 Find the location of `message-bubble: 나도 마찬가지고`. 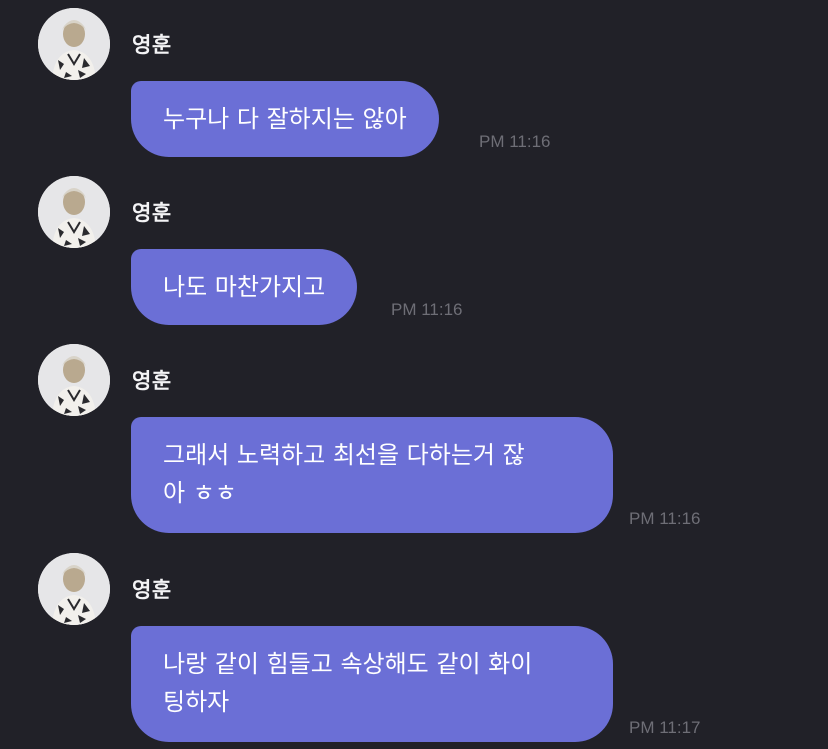

message-bubble: 나도 마찬가지고 is located at coordinates (244, 287).